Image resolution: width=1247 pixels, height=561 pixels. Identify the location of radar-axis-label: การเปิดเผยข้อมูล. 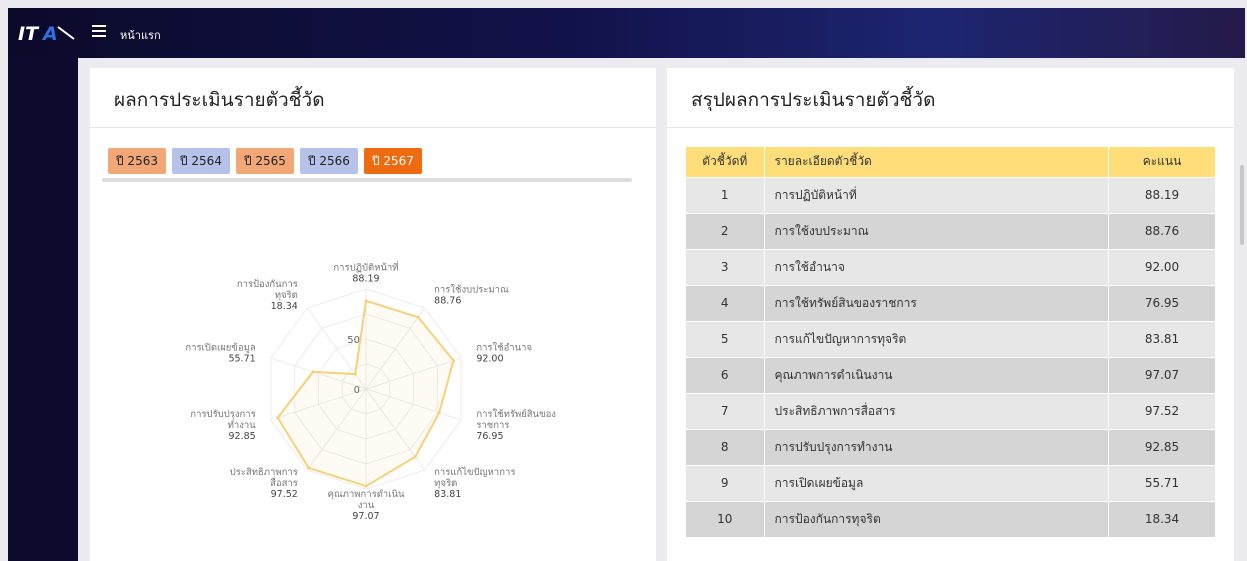
(220, 348).